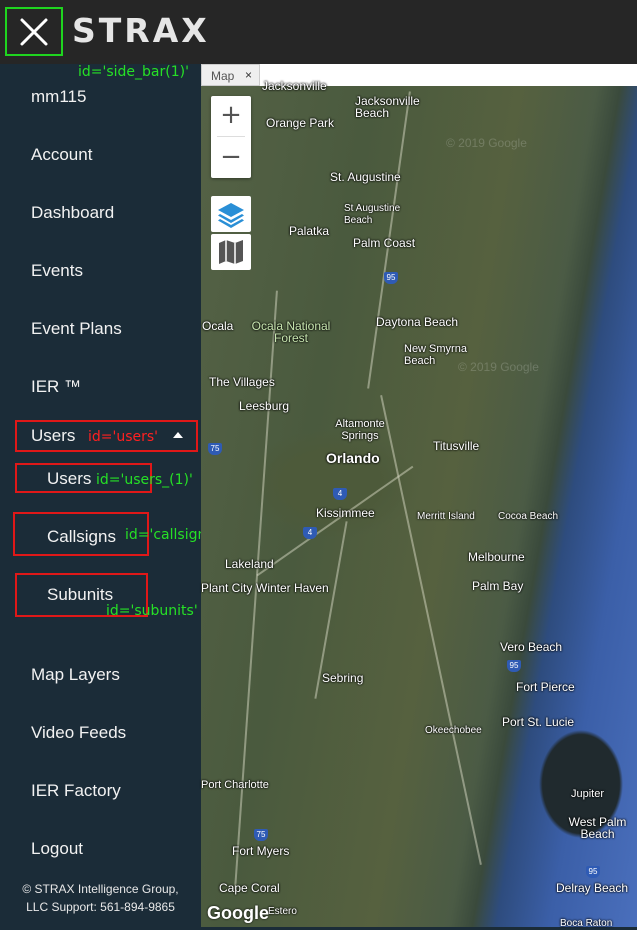  What do you see at coordinates (498, 586) in the screenshot?
I see `place-palm-bay: Palm Bay` at bounding box center [498, 586].